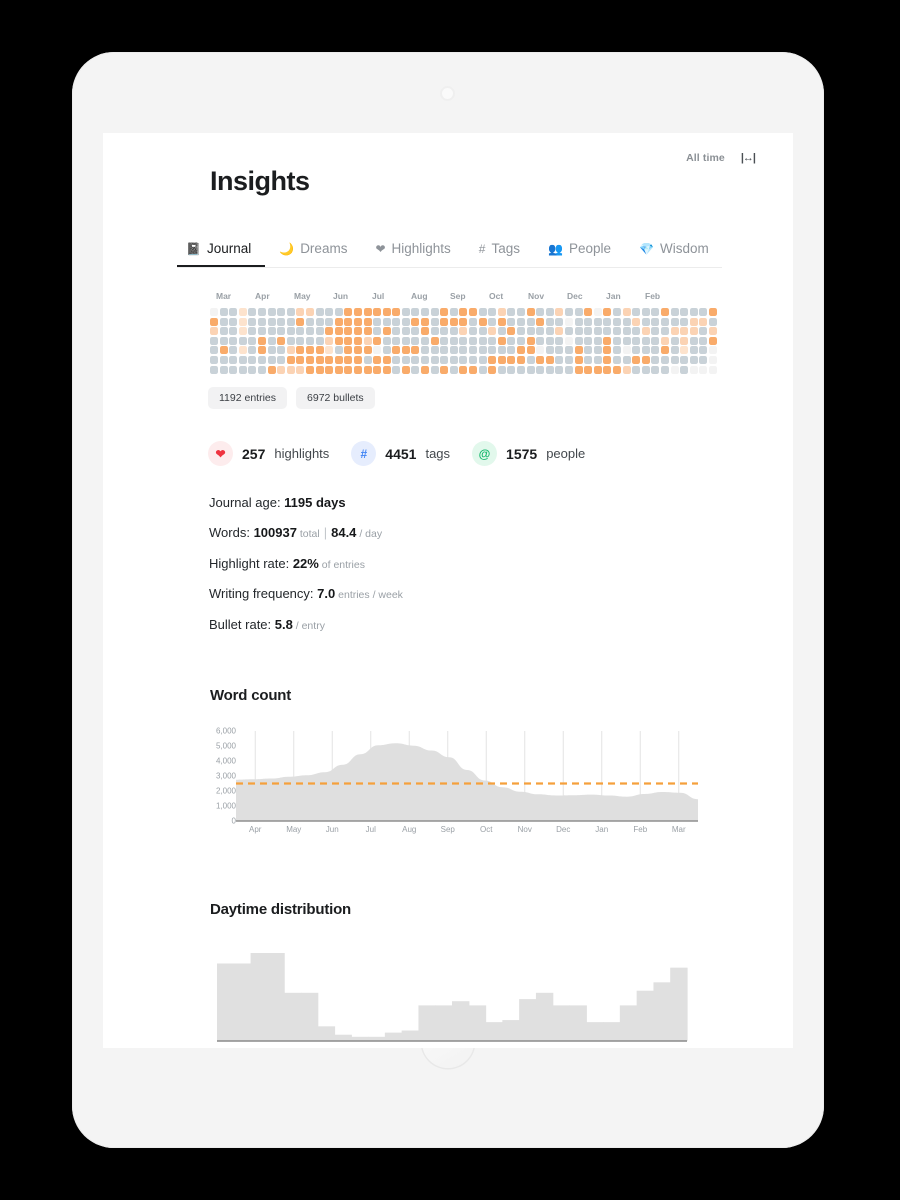 The image size is (900, 1200). What do you see at coordinates (248, 398) in the screenshot?
I see `summary-pill: 1192 entries` at bounding box center [248, 398].